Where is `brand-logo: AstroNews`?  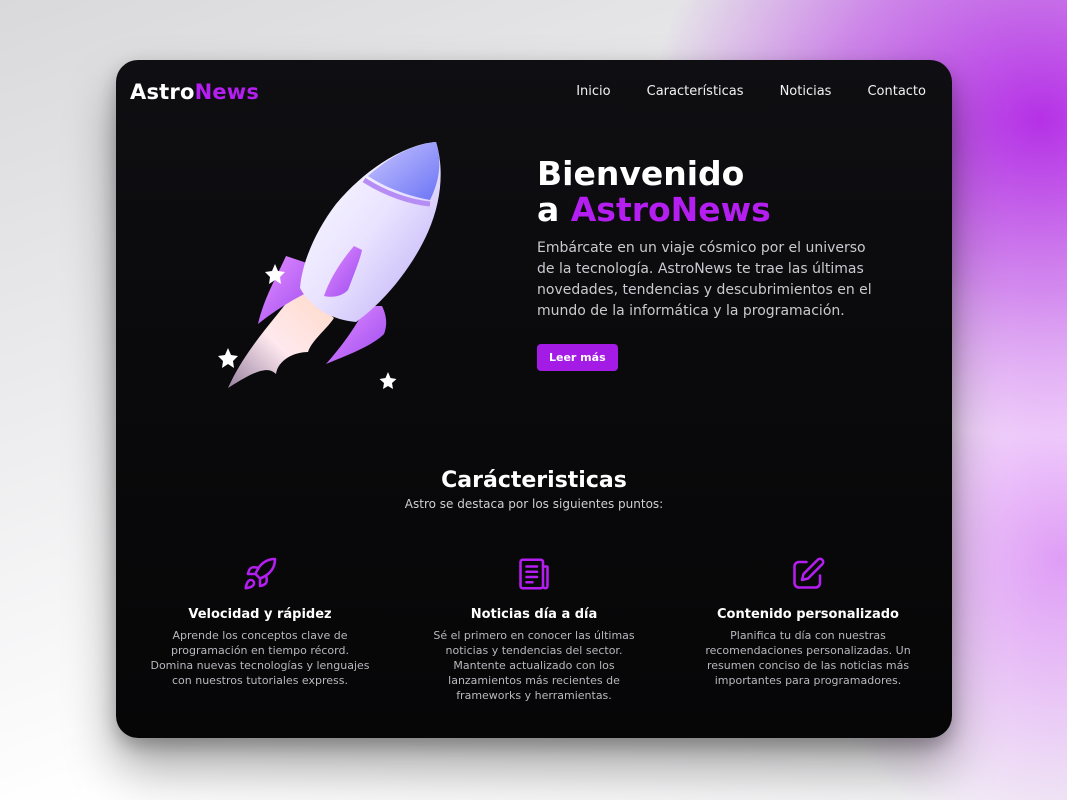 brand-logo: AstroNews is located at coordinates (194, 92).